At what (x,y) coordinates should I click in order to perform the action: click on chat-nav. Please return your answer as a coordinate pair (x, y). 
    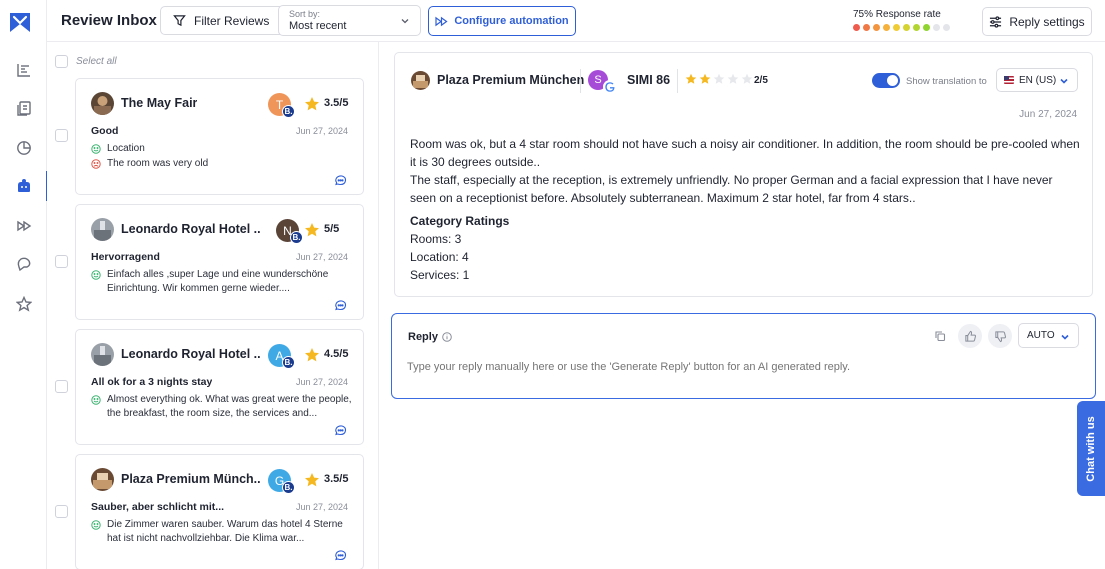
    Looking at the image, I should click on (23, 264).